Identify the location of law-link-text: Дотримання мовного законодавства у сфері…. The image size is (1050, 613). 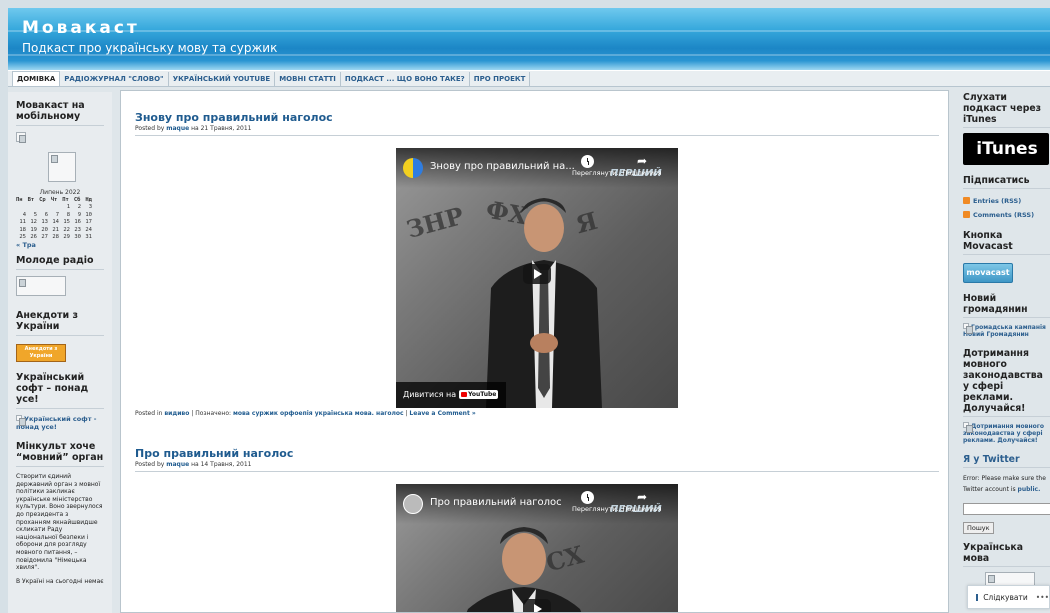
(1003, 433).